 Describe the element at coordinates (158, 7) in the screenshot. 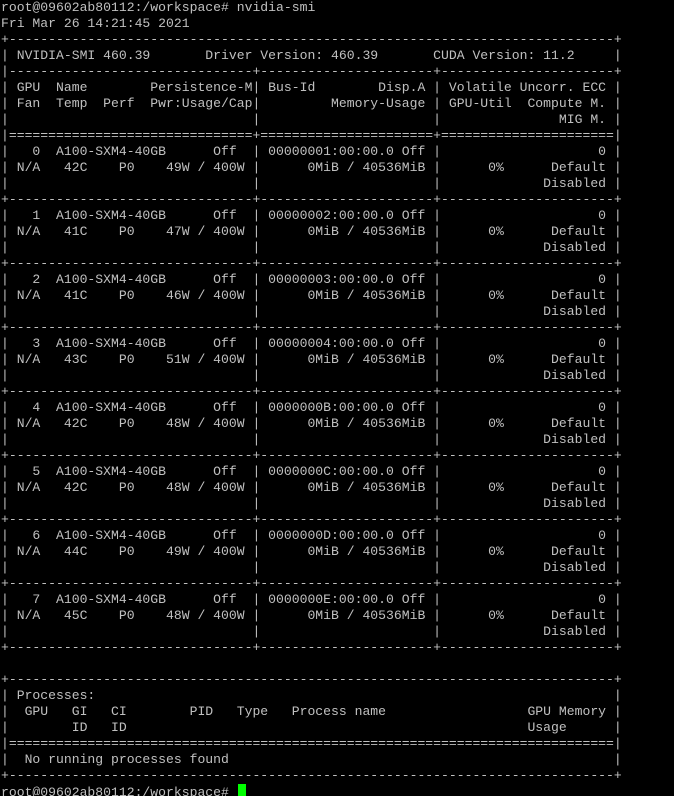

I see `command-line: root@09602ab80112:/workspace# nvidia-smi` at that location.